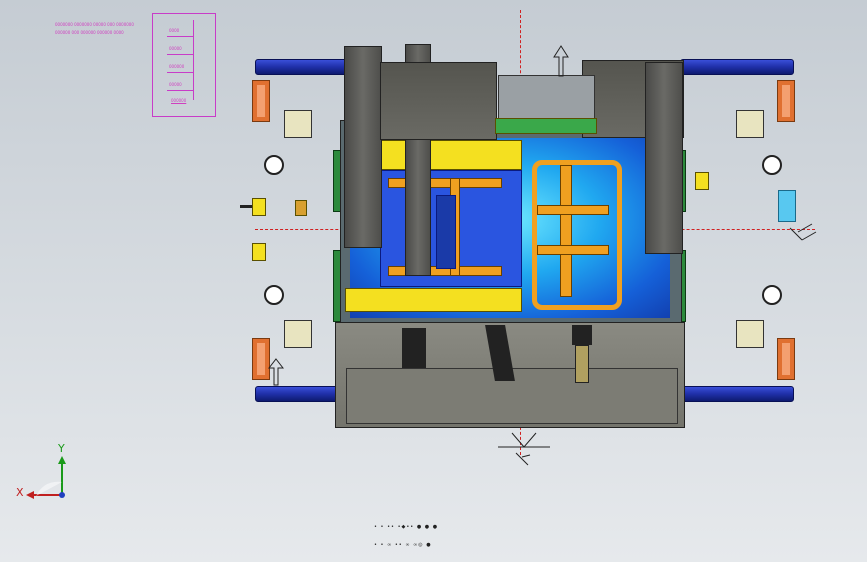 This screenshot has width=867, height=562. I want to click on left-top-lock-block, so click(298, 124).